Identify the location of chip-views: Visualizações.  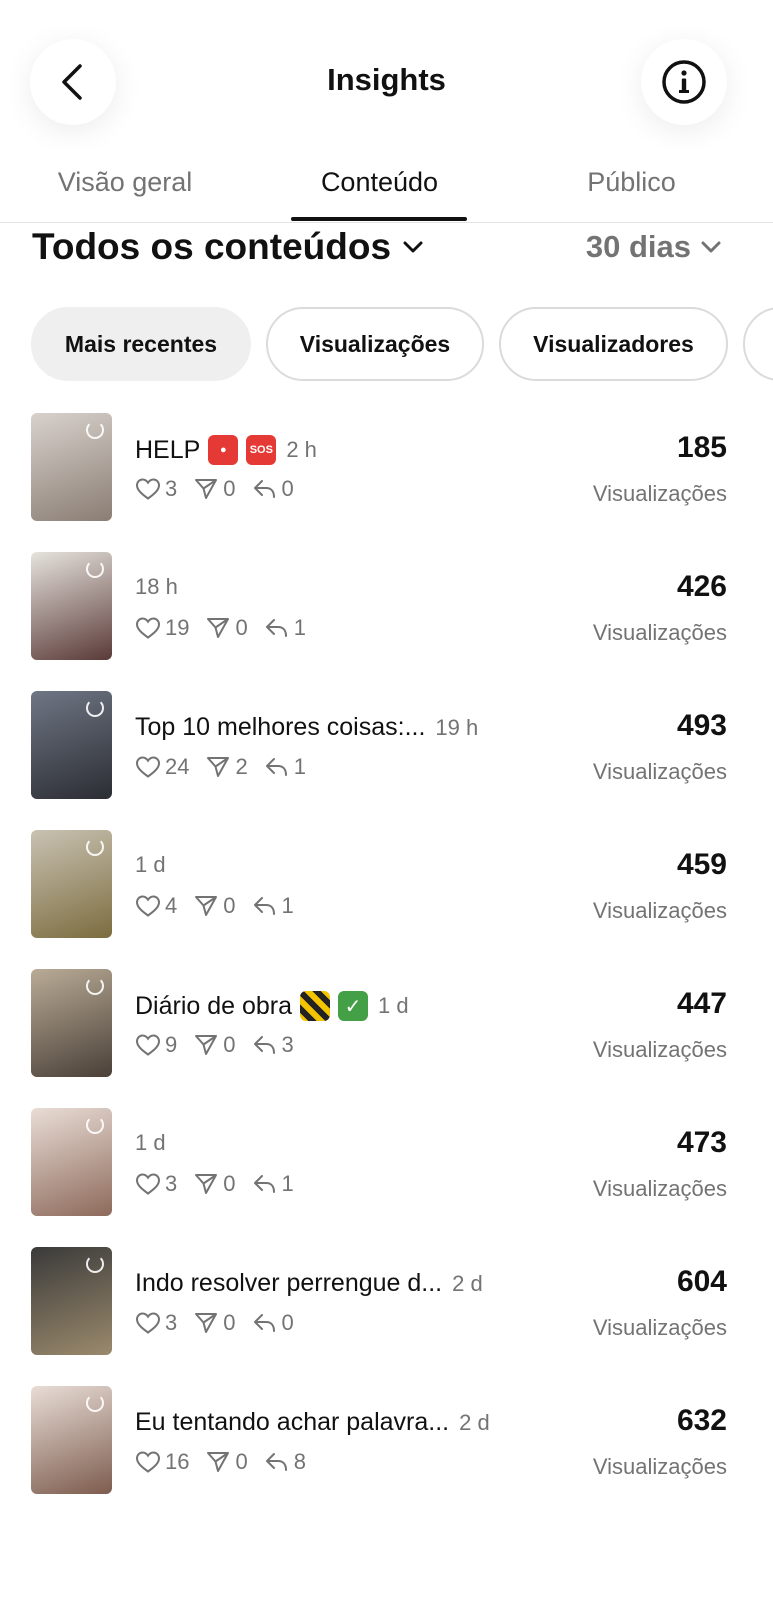
(375, 344).